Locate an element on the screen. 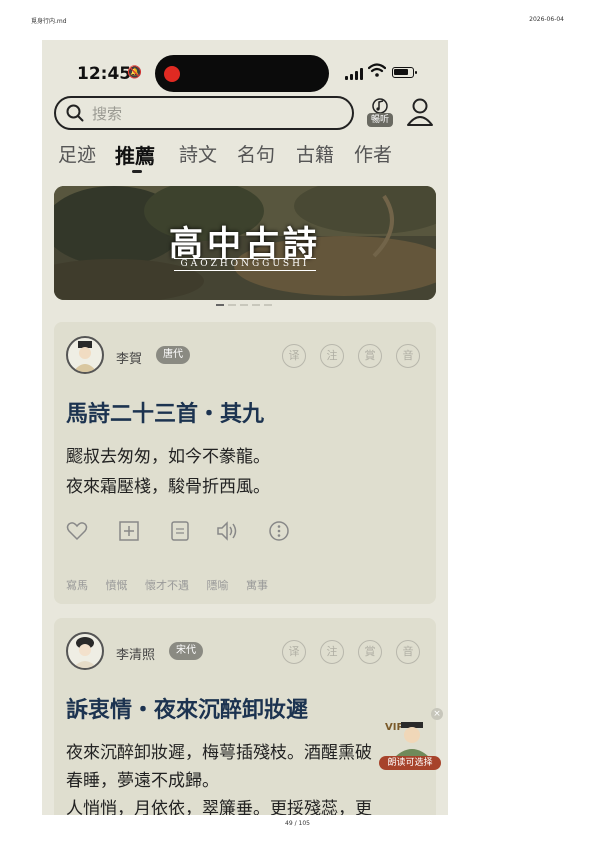 Image resolution: width=595 pixels, height=841 pixels. dynamic-island is located at coordinates (242, 73).